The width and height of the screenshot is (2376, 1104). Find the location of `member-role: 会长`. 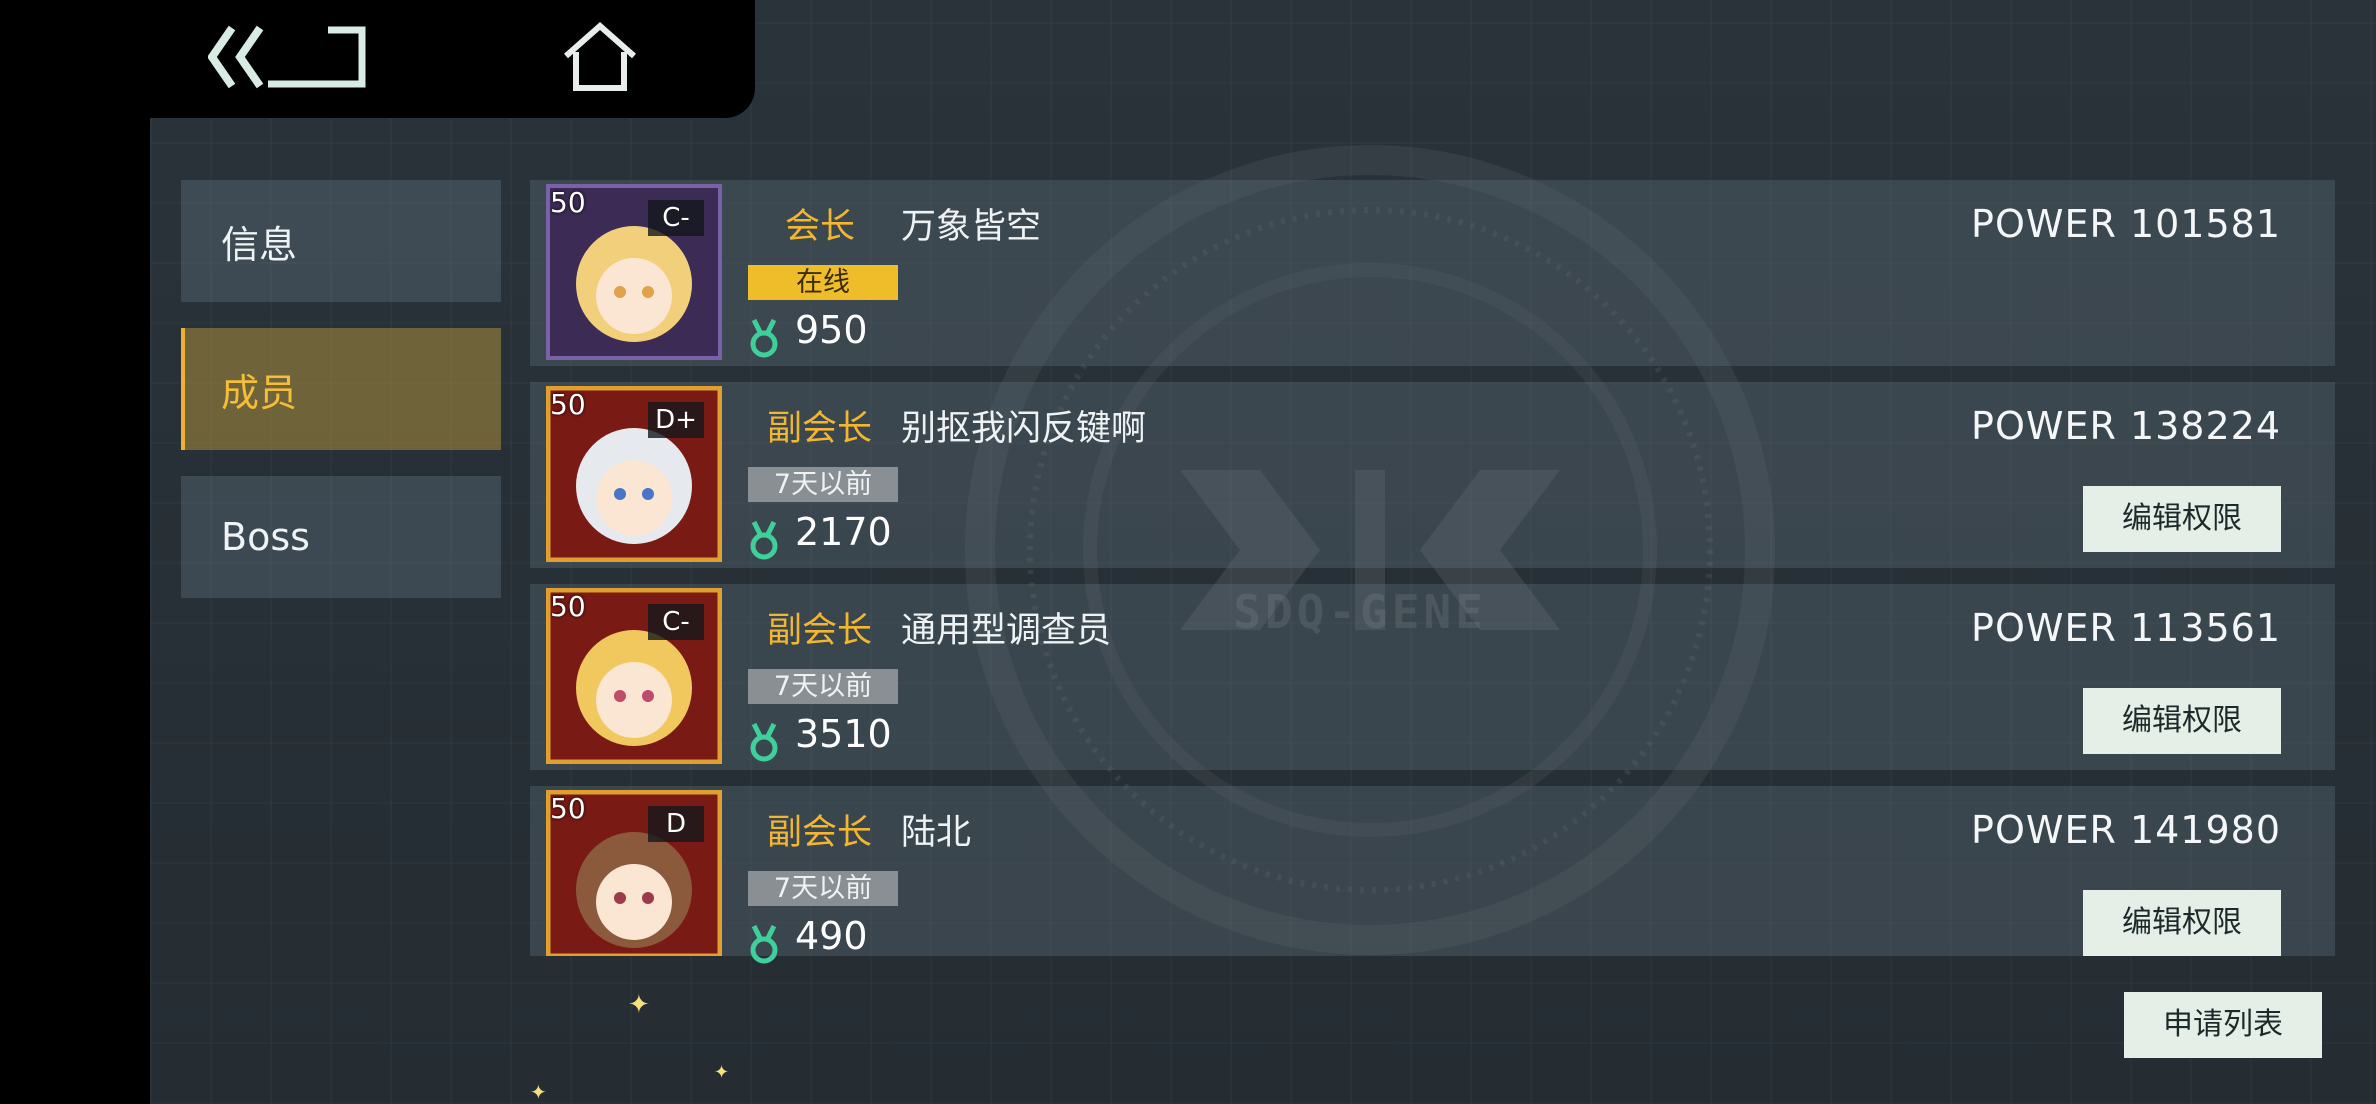

member-role: 会长 is located at coordinates (820, 227).